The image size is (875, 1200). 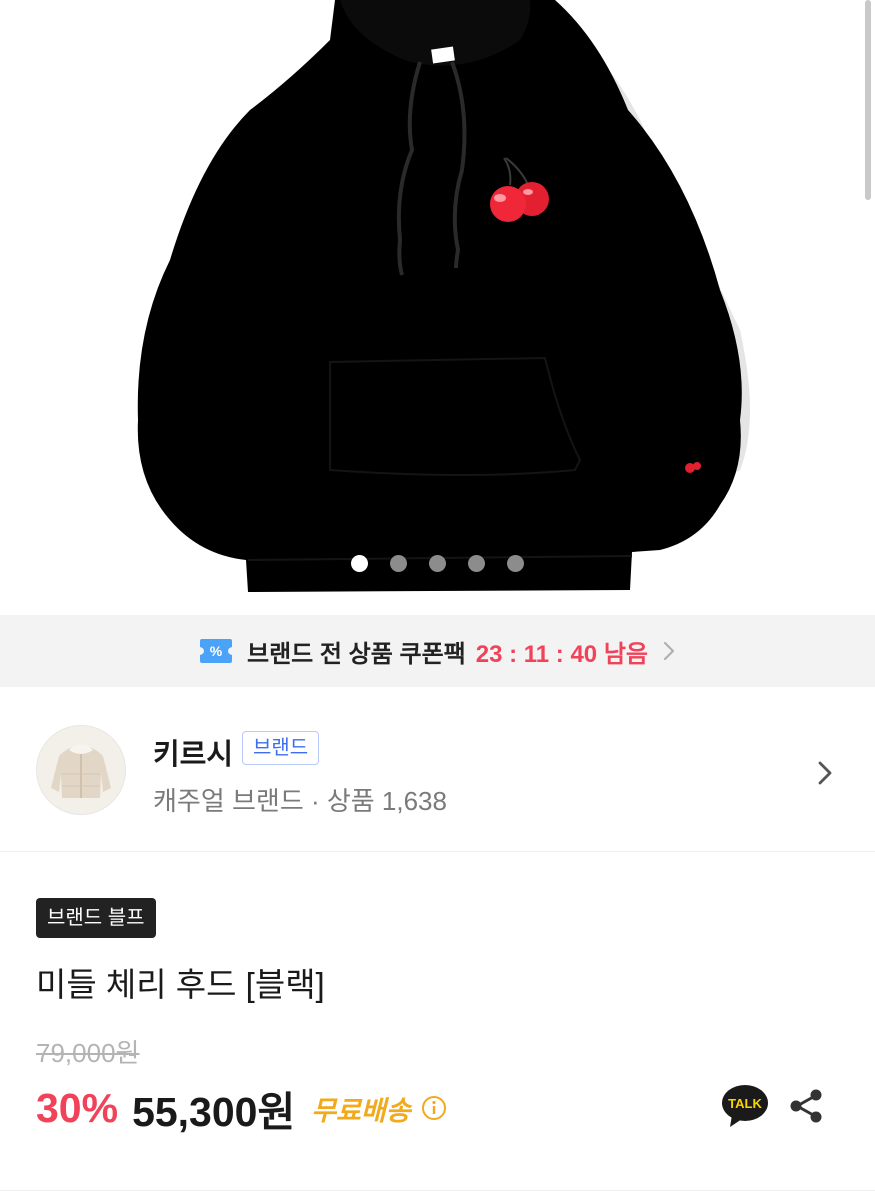 I want to click on brand-tag: 브랜드, so click(x=281, y=748).